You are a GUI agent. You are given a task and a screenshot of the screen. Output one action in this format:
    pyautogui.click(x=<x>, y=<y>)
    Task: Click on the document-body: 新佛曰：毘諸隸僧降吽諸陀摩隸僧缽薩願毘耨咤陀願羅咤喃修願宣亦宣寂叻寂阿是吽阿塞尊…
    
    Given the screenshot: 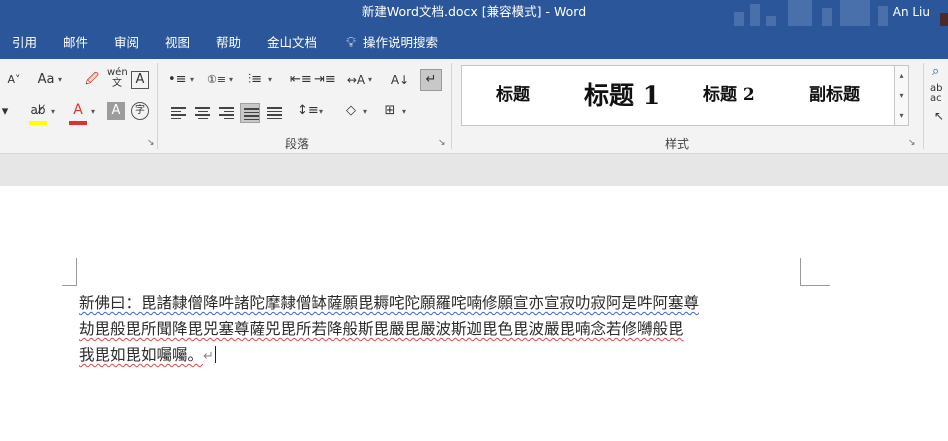 What is the action you would take?
    pyautogui.click(x=441, y=329)
    